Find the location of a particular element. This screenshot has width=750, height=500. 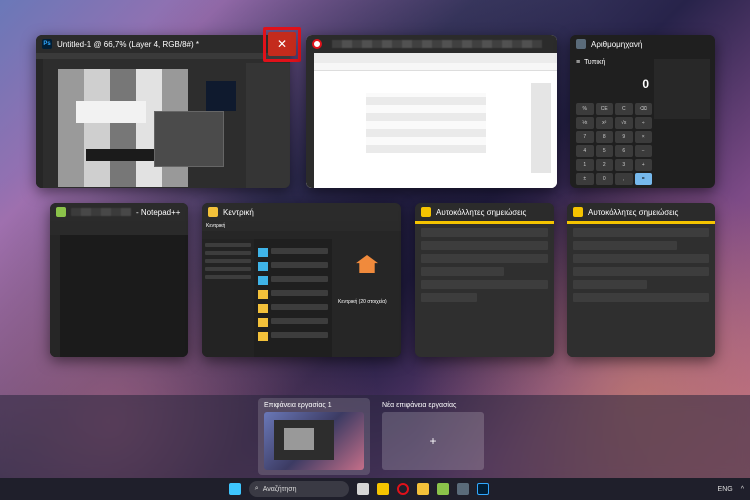

notepadpp-title: - Notepad++ is located at coordinates (158, 212).